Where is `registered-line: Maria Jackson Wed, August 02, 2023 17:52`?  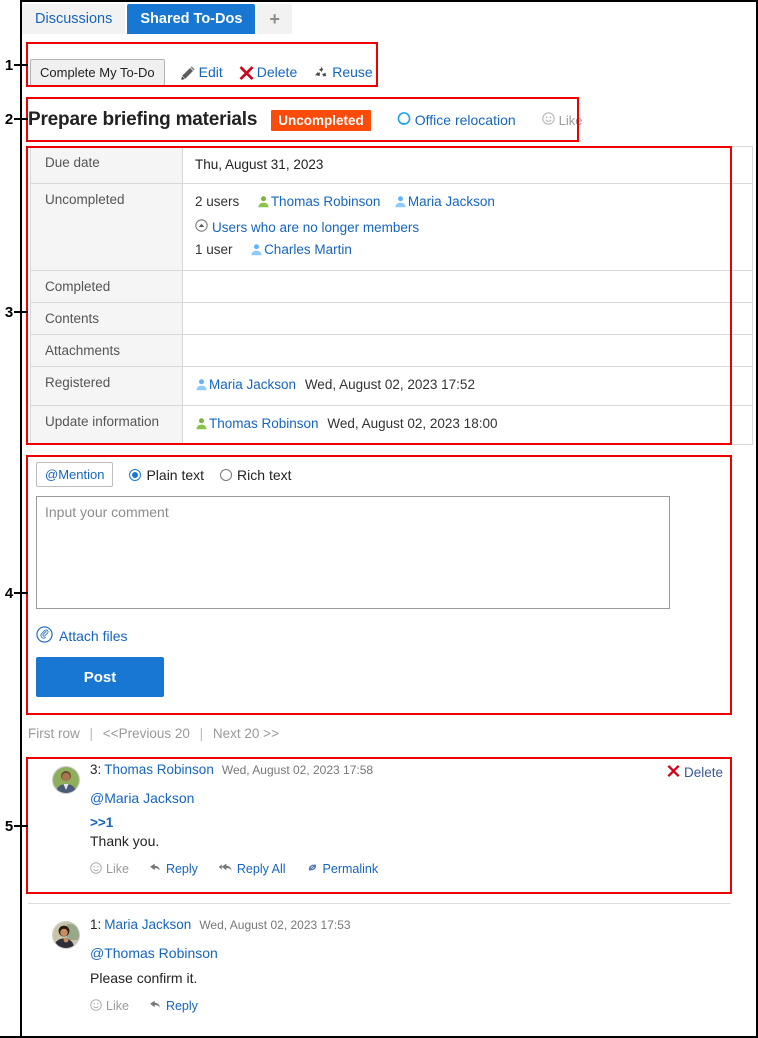
registered-line: Maria Jackson Wed, August 02, 2023 17:52 is located at coordinates (473, 386).